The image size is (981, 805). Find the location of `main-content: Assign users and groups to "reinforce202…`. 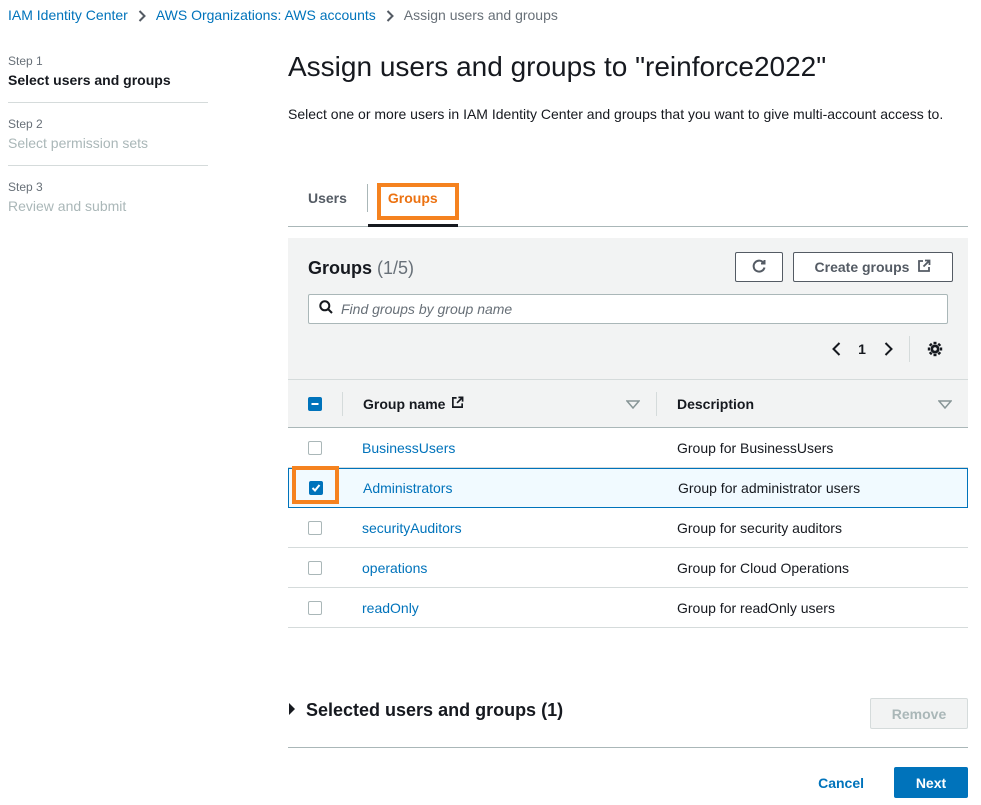

main-content: Assign users and groups to "reinforce202… is located at coordinates (628, 86).